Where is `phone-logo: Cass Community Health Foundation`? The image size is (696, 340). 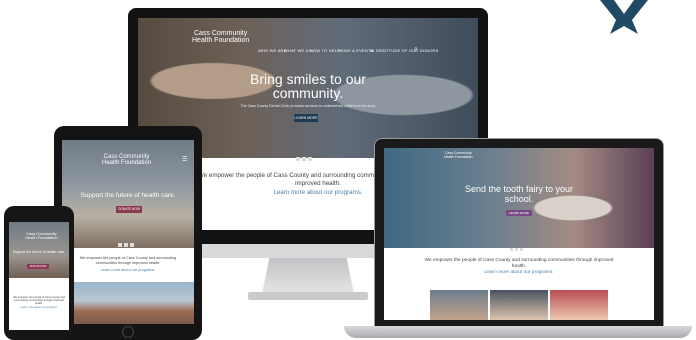 phone-logo: Cass Community Health Foundation is located at coordinates (41, 236).